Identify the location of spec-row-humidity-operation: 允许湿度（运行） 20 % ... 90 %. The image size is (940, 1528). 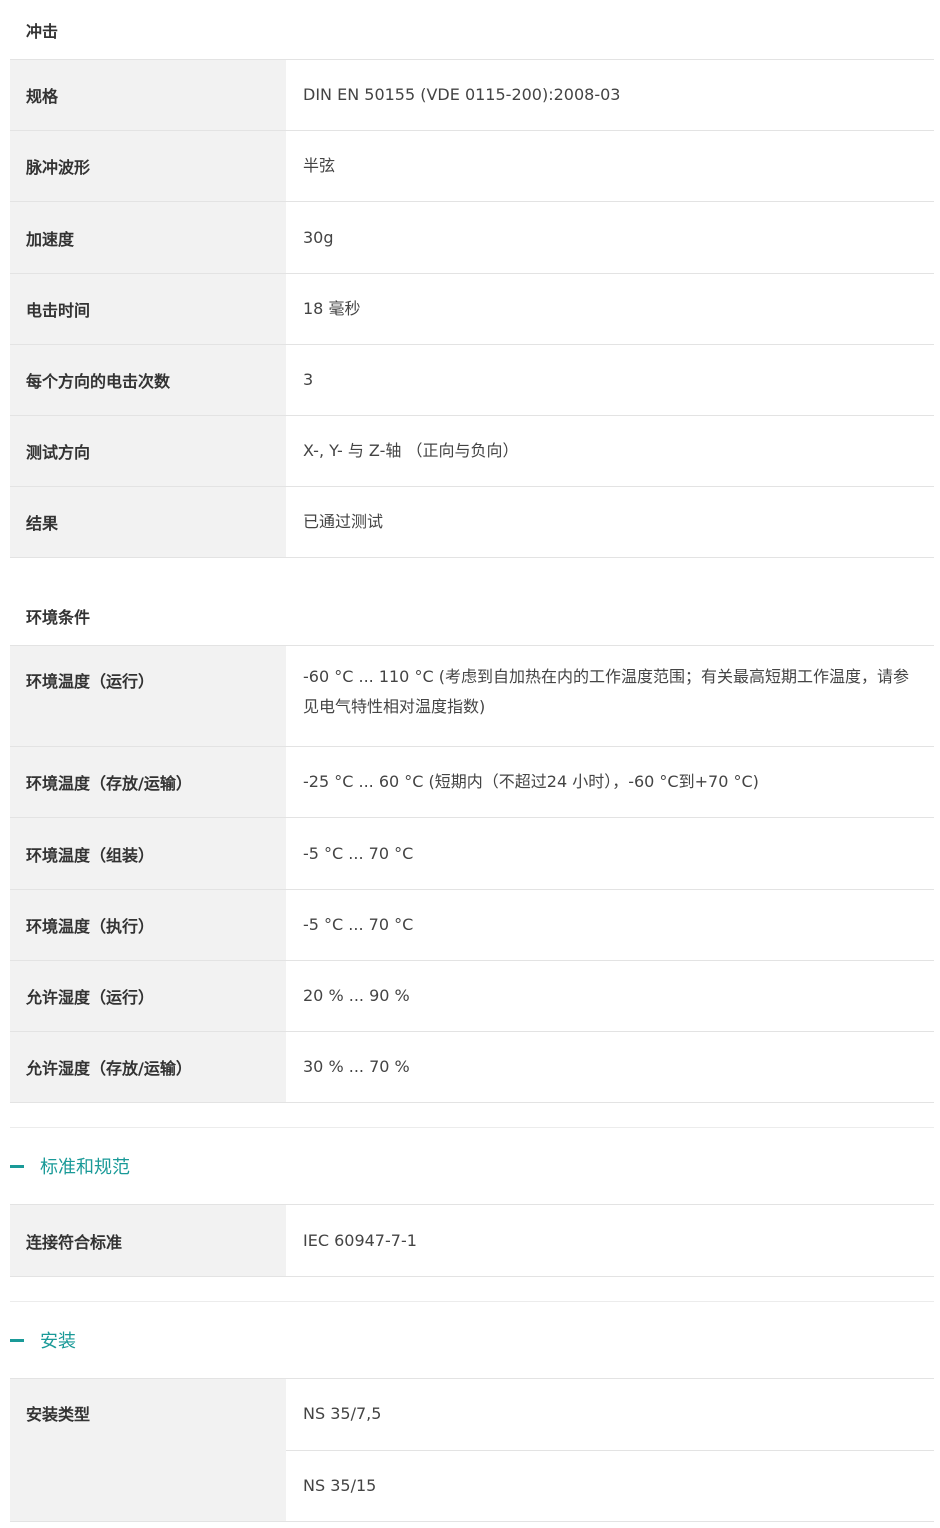
(472, 996).